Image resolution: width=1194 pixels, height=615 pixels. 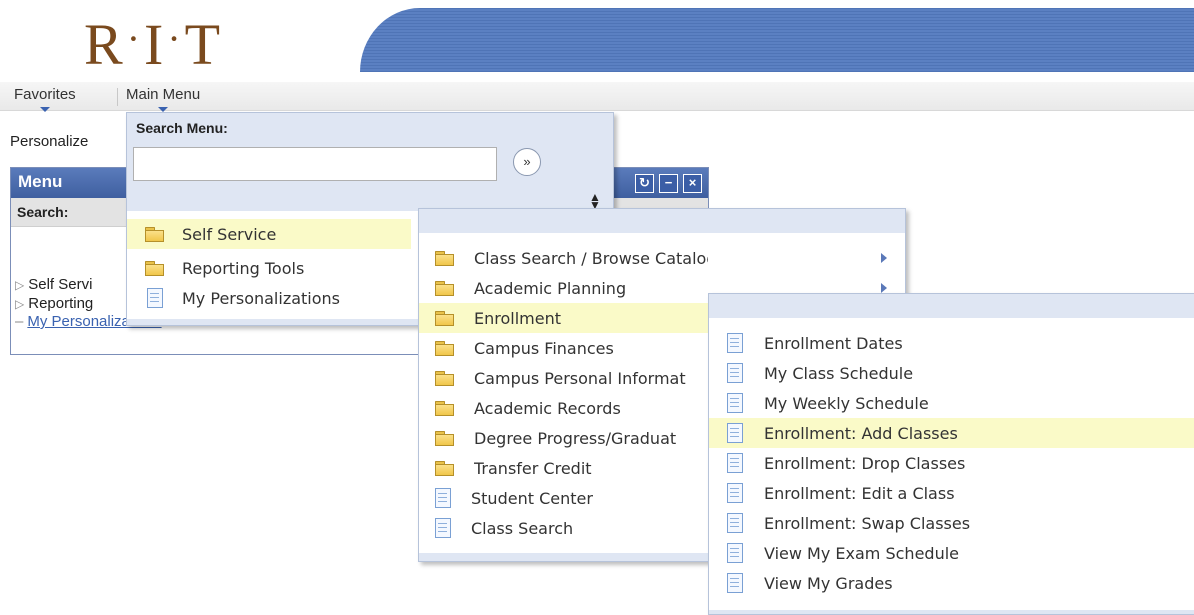 What do you see at coordinates (595, 201) in the screenshot?
I see `sort-icon: ▲ ▼` at bounding box center [595, 201].